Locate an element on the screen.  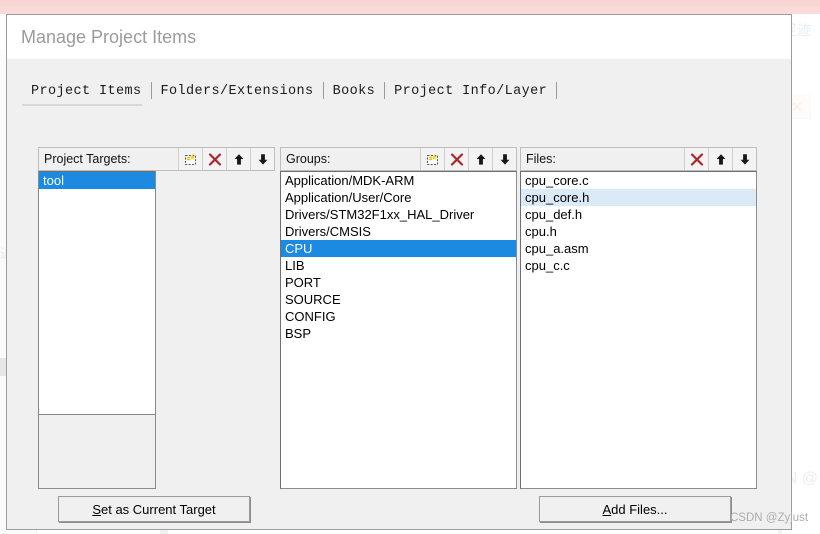
file-row: cpu_c.c is located at coordinates (638, 265).